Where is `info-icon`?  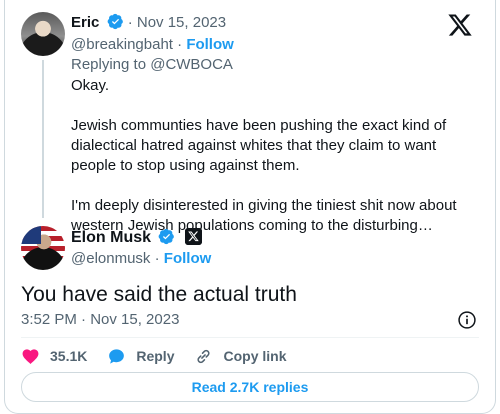 info-icon is located at coordinates (467, 320).